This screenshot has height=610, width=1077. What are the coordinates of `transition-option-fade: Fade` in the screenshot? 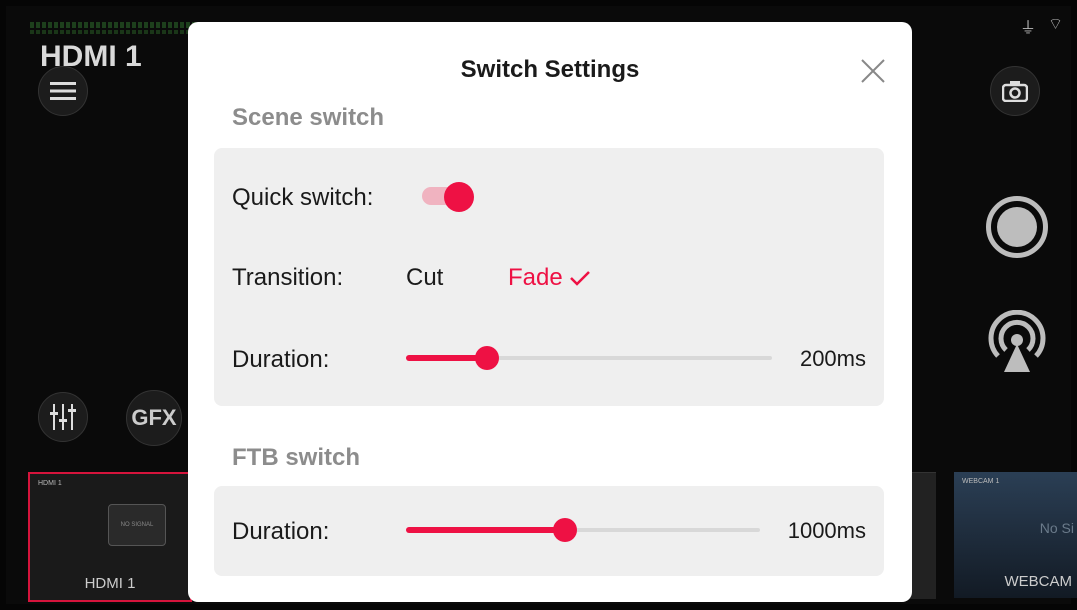 It's located at (549, 278).